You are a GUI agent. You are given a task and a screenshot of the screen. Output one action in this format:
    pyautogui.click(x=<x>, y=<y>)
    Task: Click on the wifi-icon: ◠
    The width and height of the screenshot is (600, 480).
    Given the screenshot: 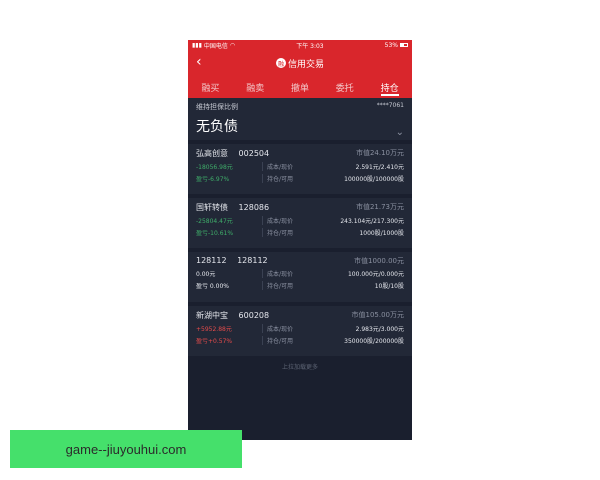 What is the action you would take?
    pyautogui.click(x=232, y=45)
    